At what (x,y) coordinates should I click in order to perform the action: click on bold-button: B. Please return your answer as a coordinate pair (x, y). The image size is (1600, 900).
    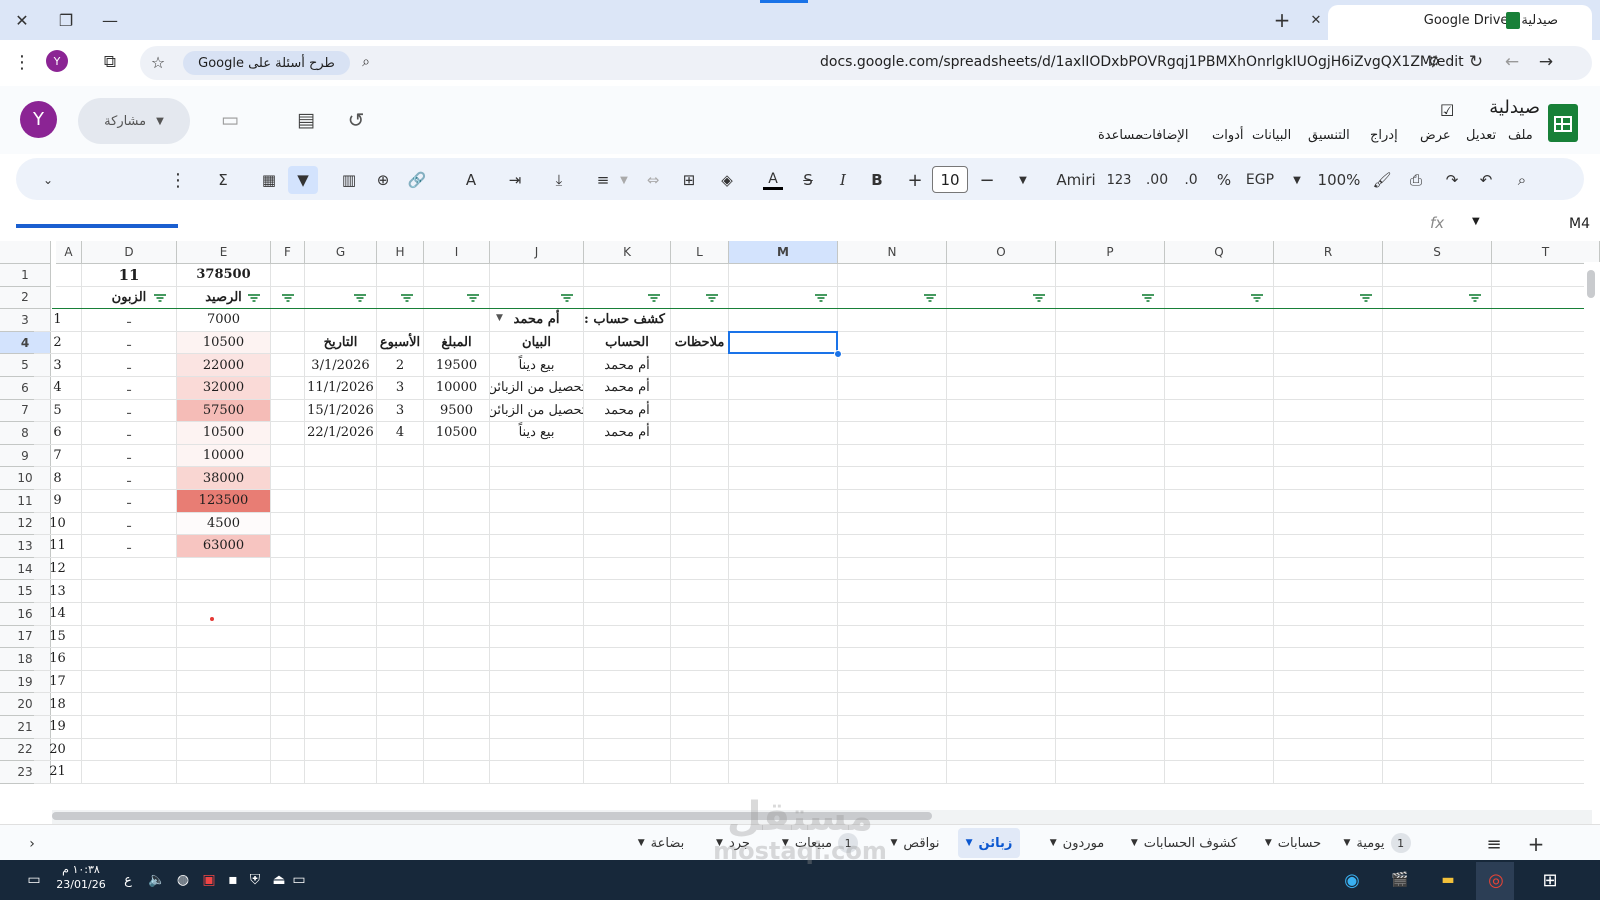
    Looking at the image, I should click on (877, 180).